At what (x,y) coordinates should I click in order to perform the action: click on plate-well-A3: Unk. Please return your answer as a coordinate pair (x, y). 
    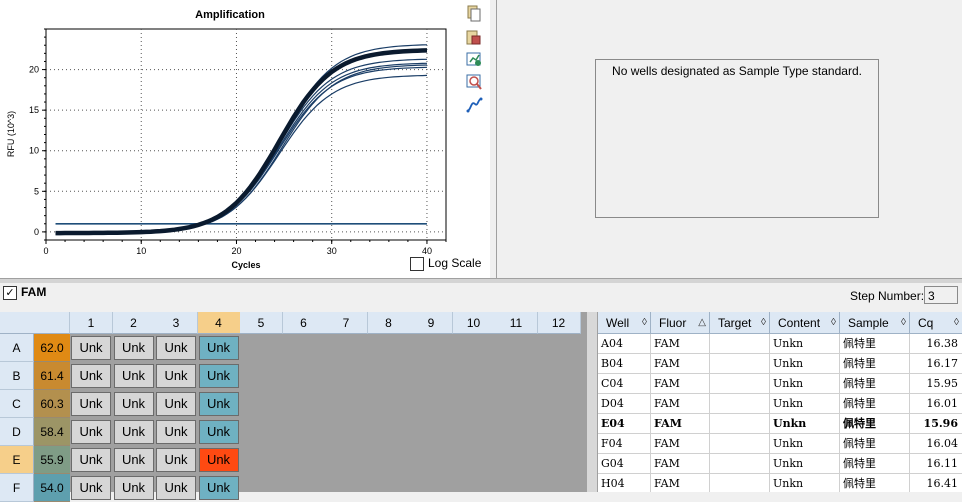
    Looking at the image, I should click on (176, 348).